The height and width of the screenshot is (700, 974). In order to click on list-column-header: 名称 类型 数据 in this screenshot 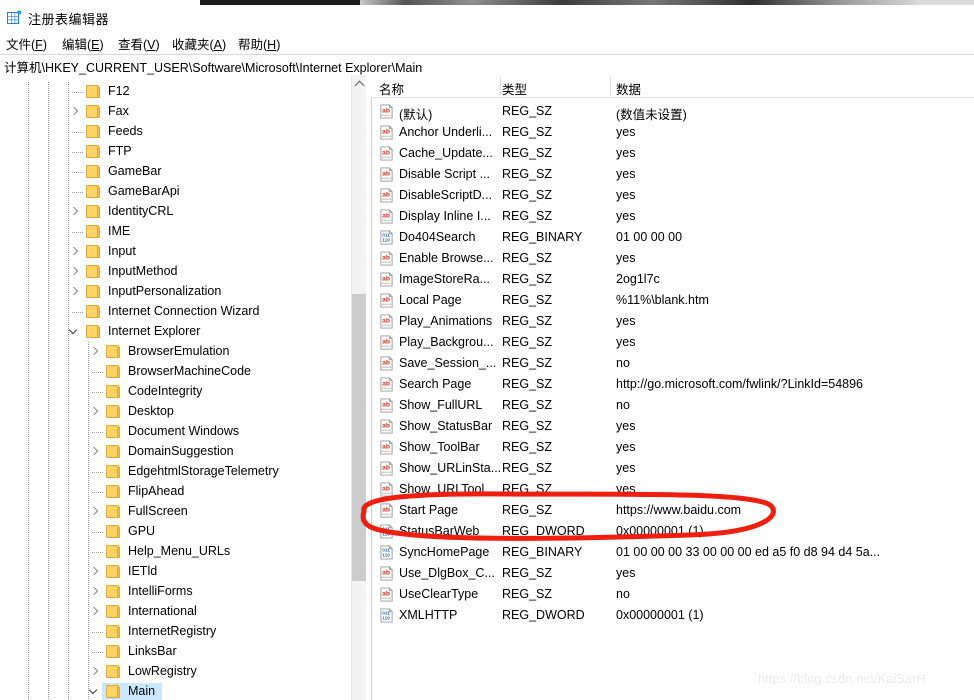, I will do `click(672, 86)`.